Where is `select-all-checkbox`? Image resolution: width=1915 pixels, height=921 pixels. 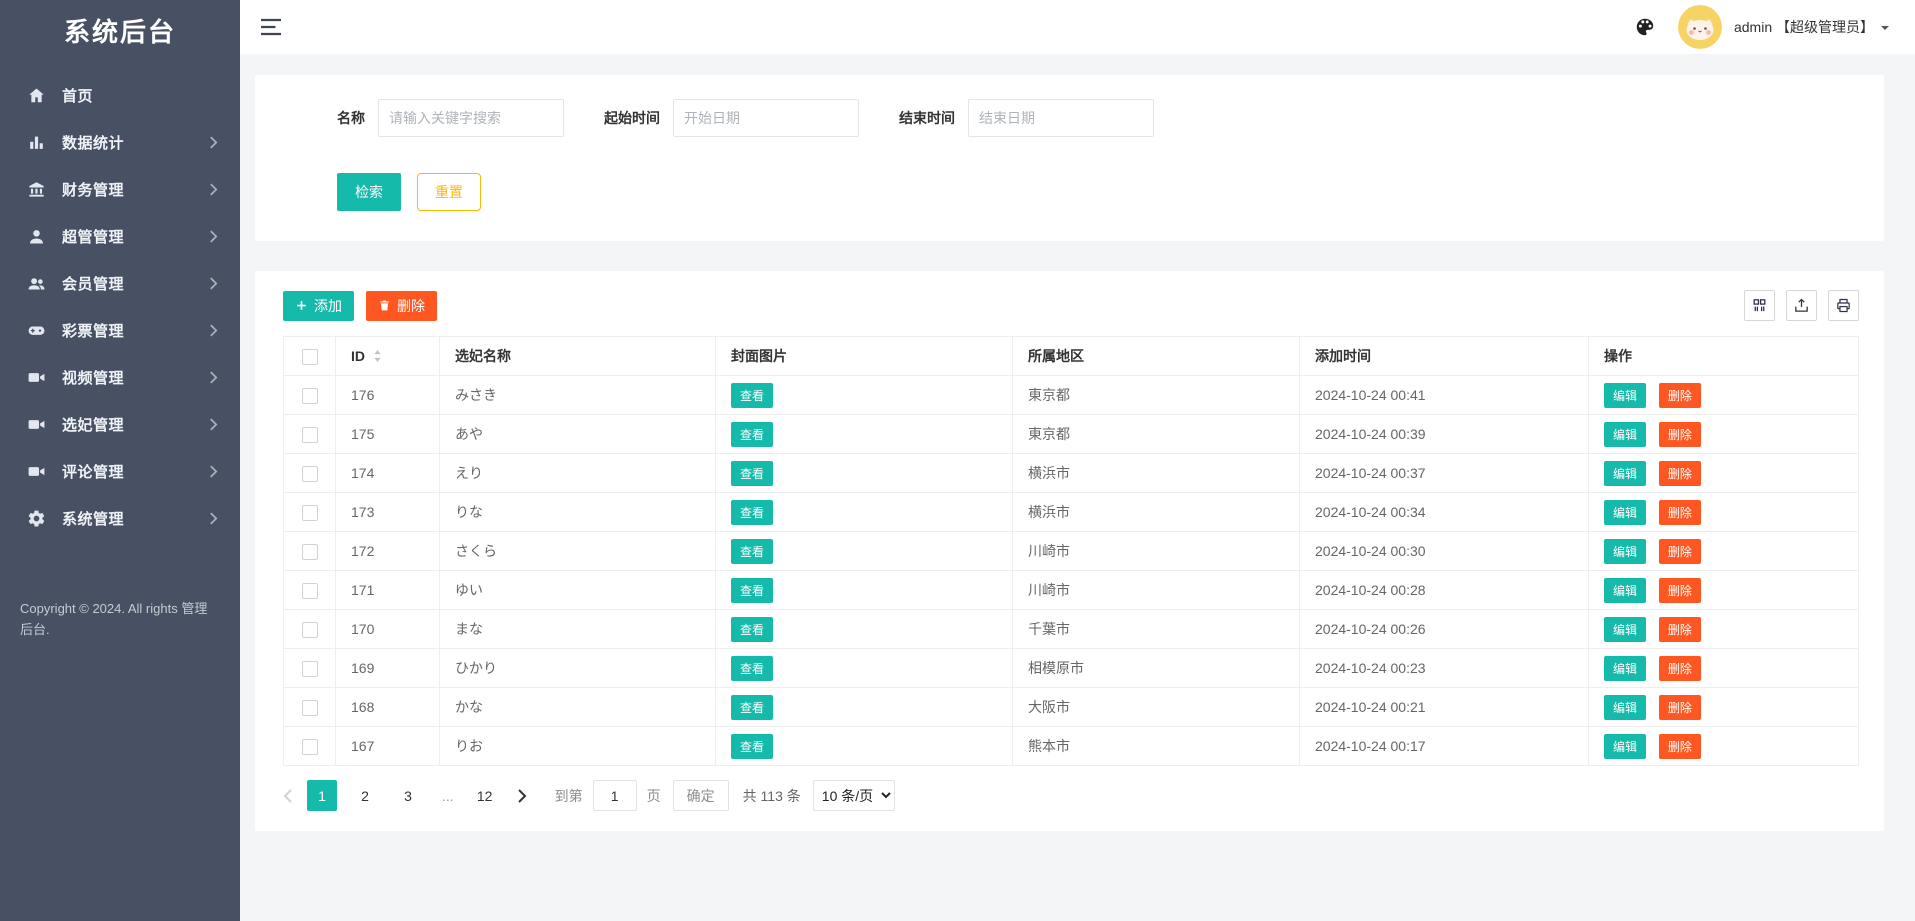 select-all-checkbox is located at coordinates (309, 356).